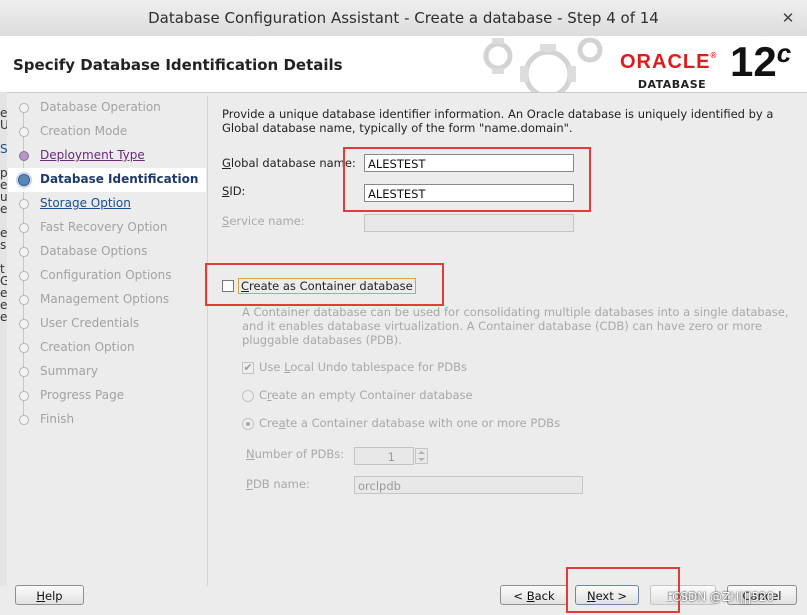 Image resolution: width=807 pixels, height=615 pixels. I want to click on num-pdbs-label: Number of PDBs:, so click(295, 454).